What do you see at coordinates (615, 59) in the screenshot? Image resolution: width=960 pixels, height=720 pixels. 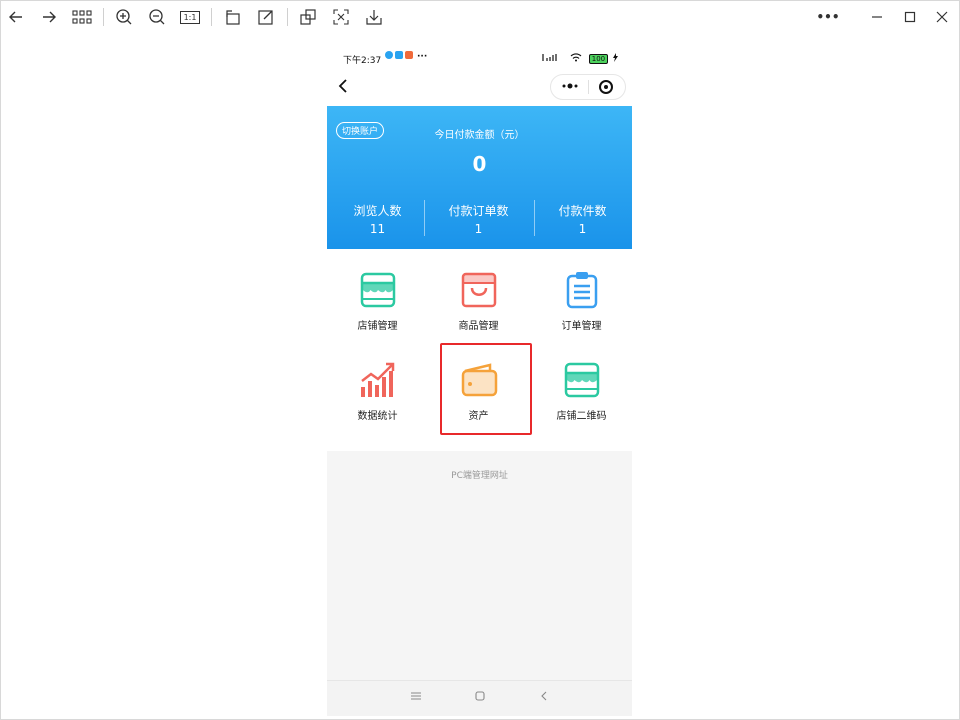 I see `charging-icon` at bounding box center [615, 59].